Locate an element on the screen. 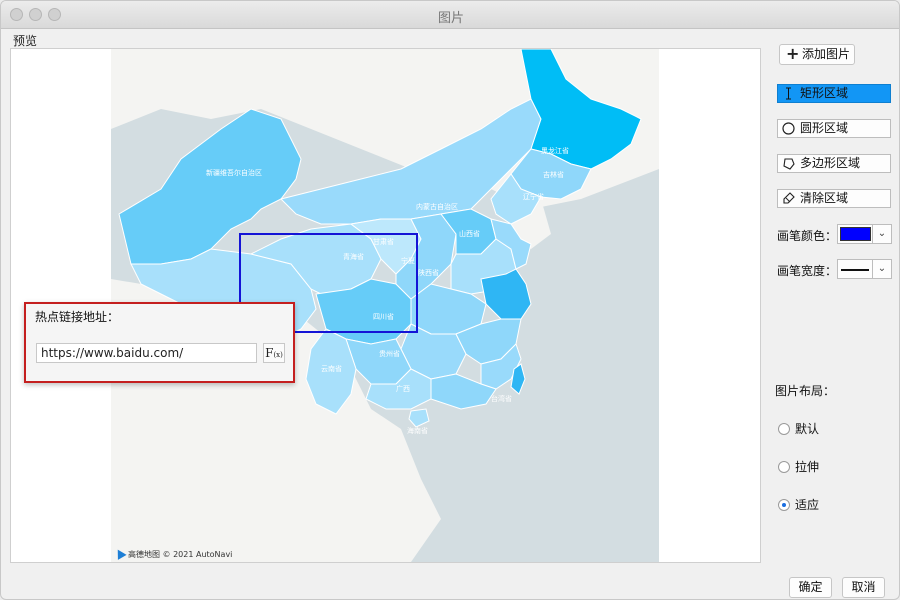 The image size is (900, 600). layout-option-stretch-label: 拉伸 is located at coordinates (807, 467).